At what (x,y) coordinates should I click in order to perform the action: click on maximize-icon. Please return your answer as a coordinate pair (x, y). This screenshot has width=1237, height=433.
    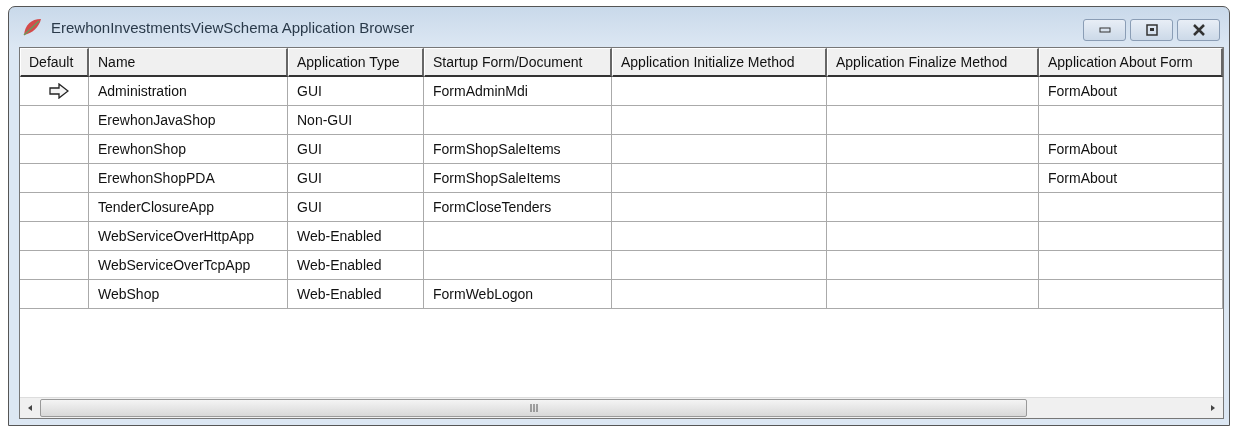
    Looking at the image, I should click on (1151, 30).